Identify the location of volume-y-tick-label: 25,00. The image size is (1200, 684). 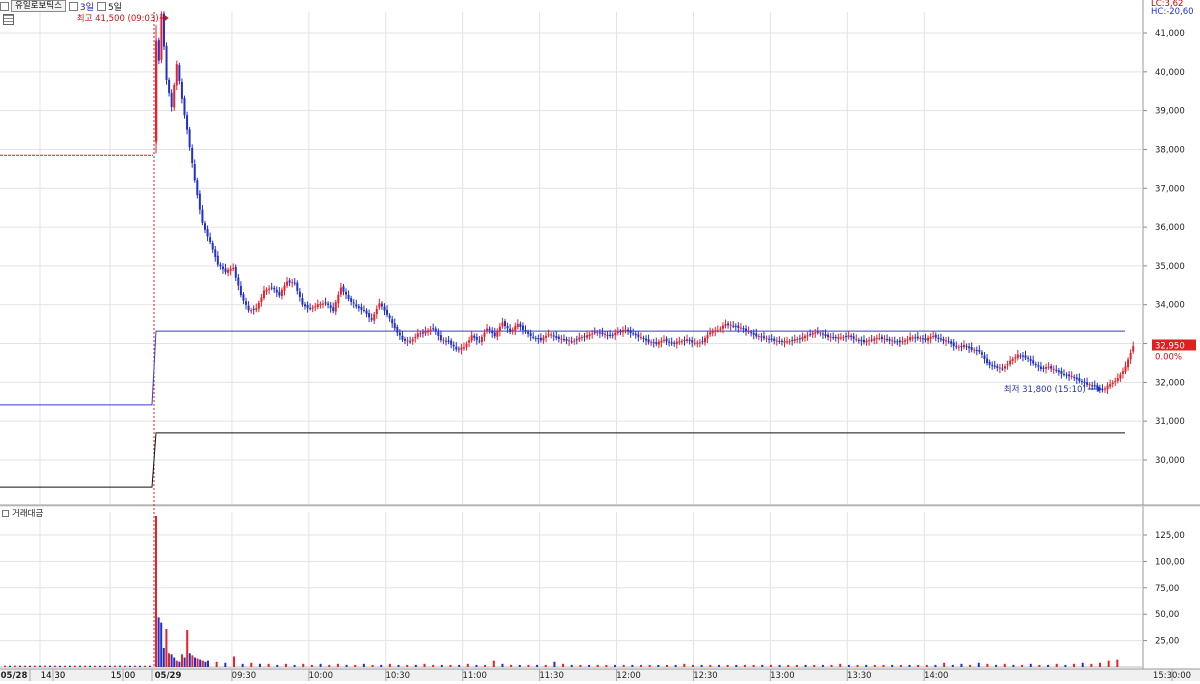
(1167, 642).